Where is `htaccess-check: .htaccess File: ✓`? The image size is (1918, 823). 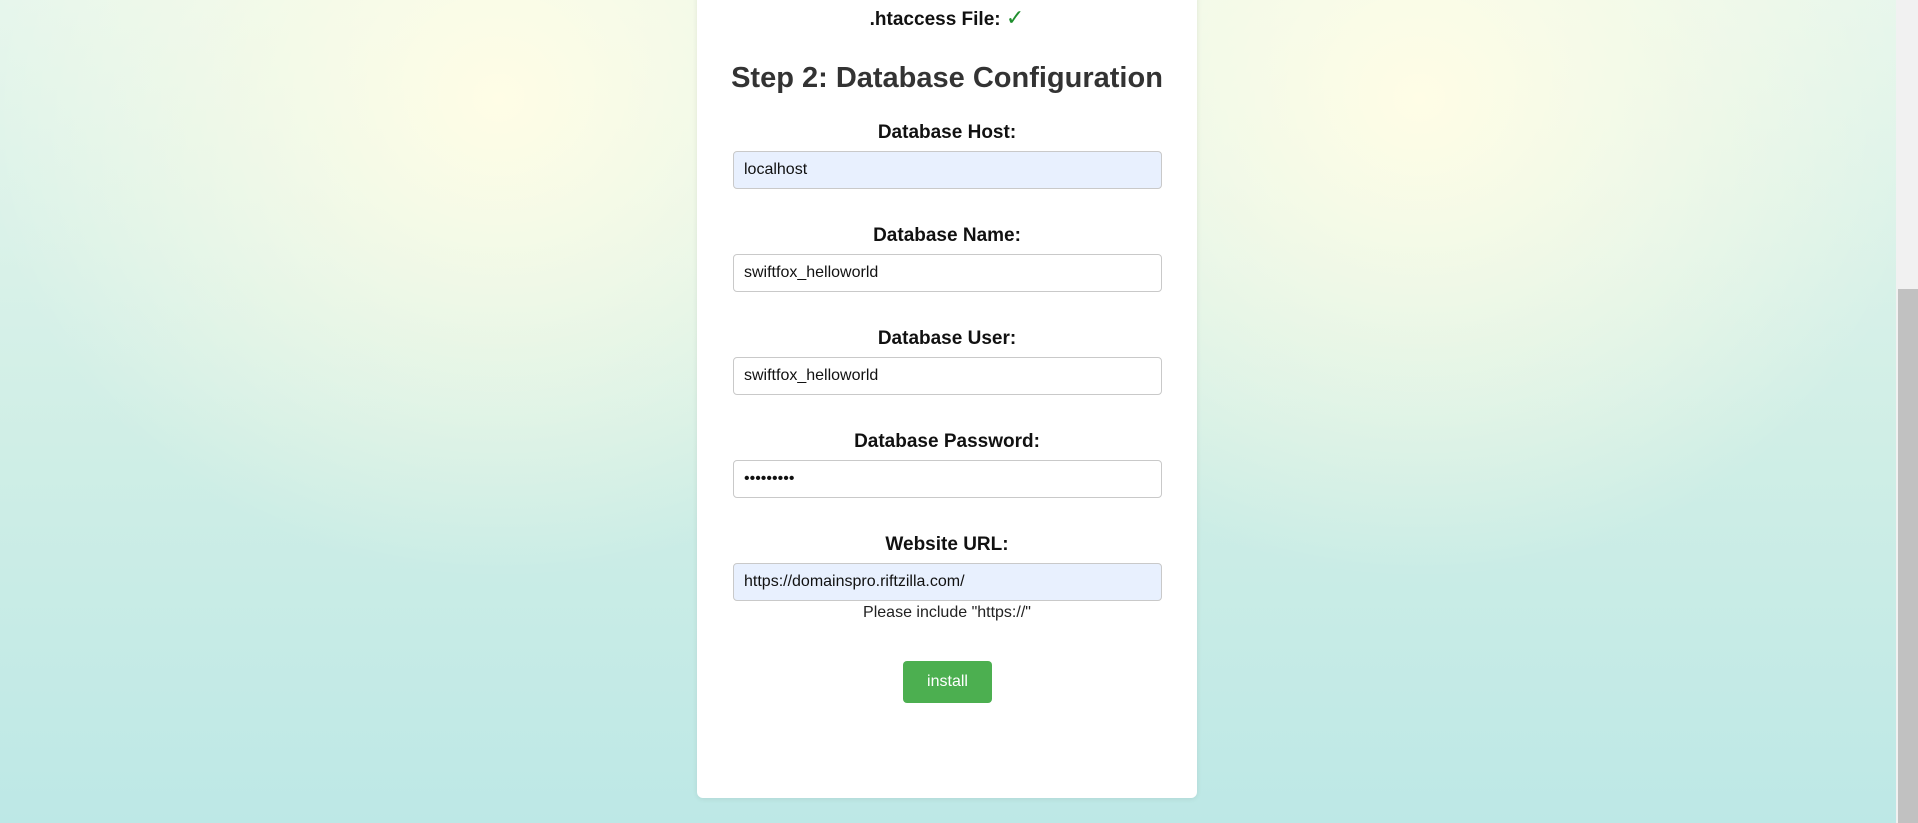 htaccess-check: .htaccess File: ✓ is located at coordinates (947, 18).